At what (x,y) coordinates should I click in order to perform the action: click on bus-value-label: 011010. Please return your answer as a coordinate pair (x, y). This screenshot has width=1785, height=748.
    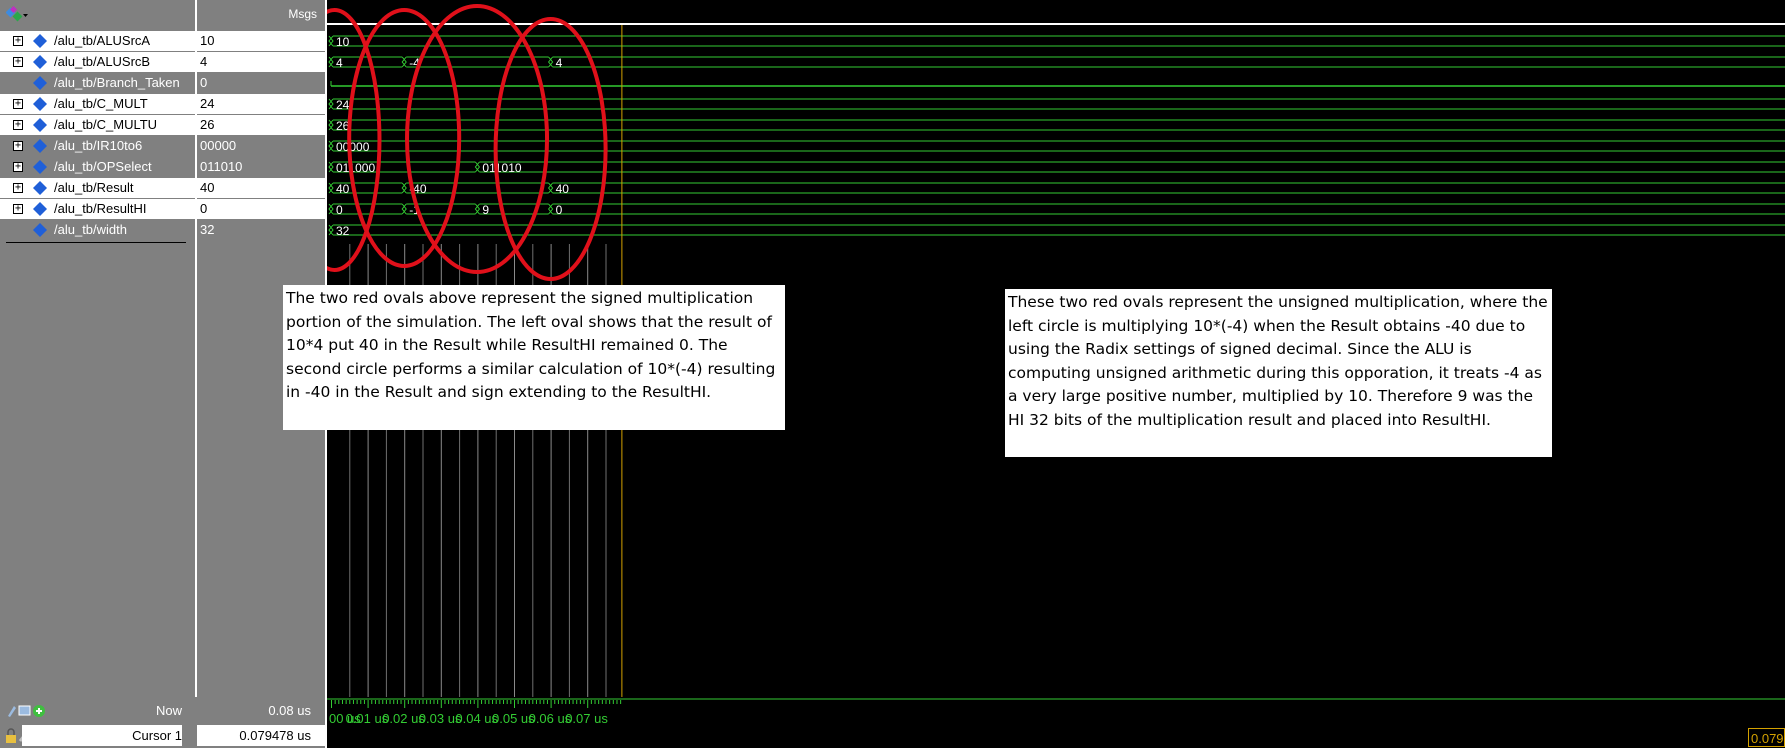
    Looking at the image, I should click on (501, 168).